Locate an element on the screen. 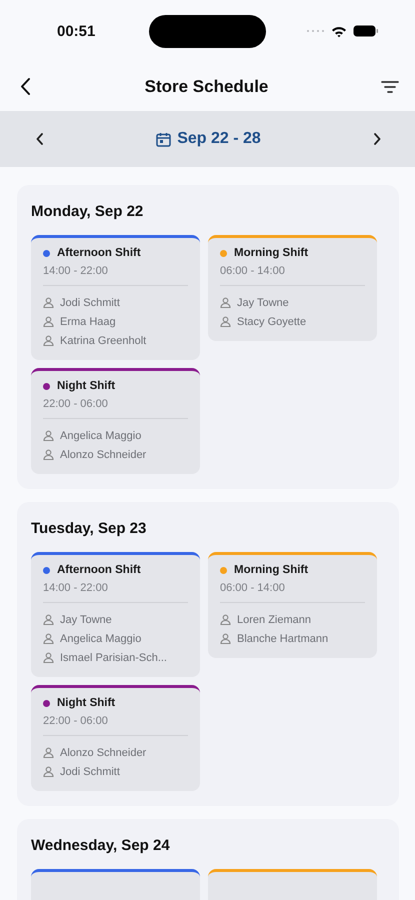  status-time: 00:51 is located at coordinates (76, 31).